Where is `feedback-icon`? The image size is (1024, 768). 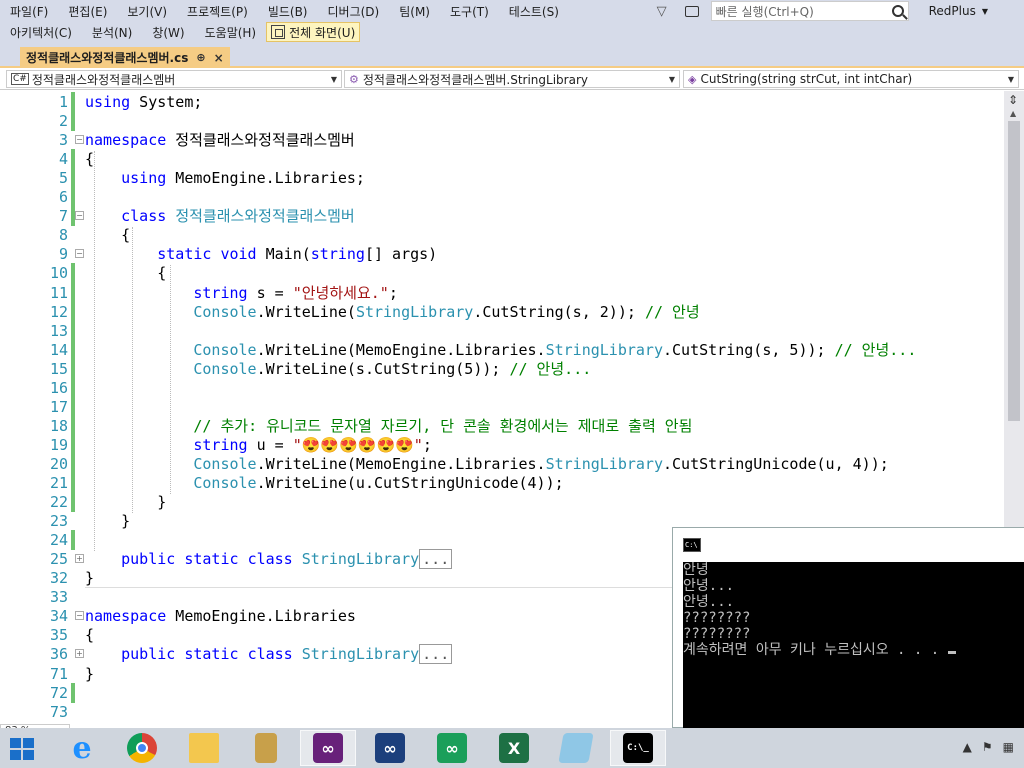 feedback-icon is located at coordinates (691, 11).